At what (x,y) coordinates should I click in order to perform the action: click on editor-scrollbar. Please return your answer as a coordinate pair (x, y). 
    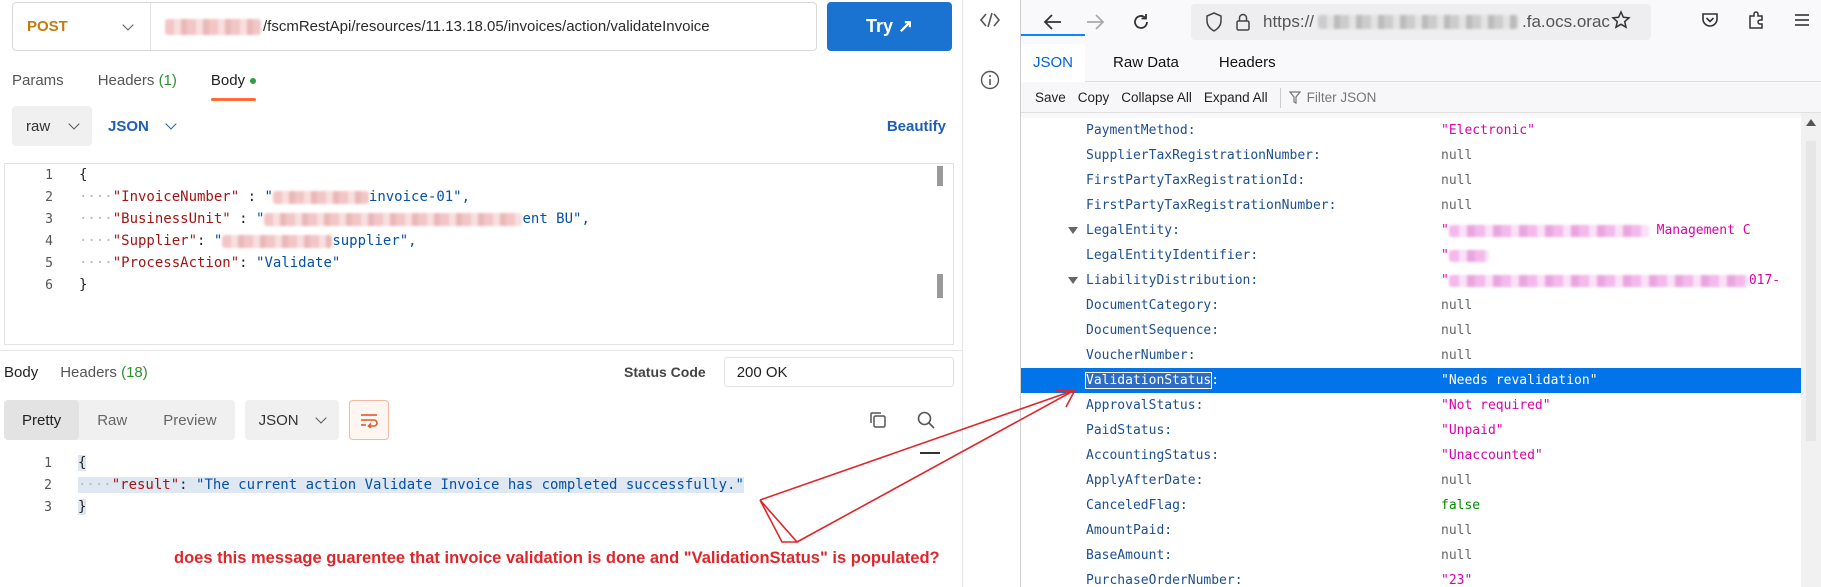
    Looking at the image, I should click on (940, 176).